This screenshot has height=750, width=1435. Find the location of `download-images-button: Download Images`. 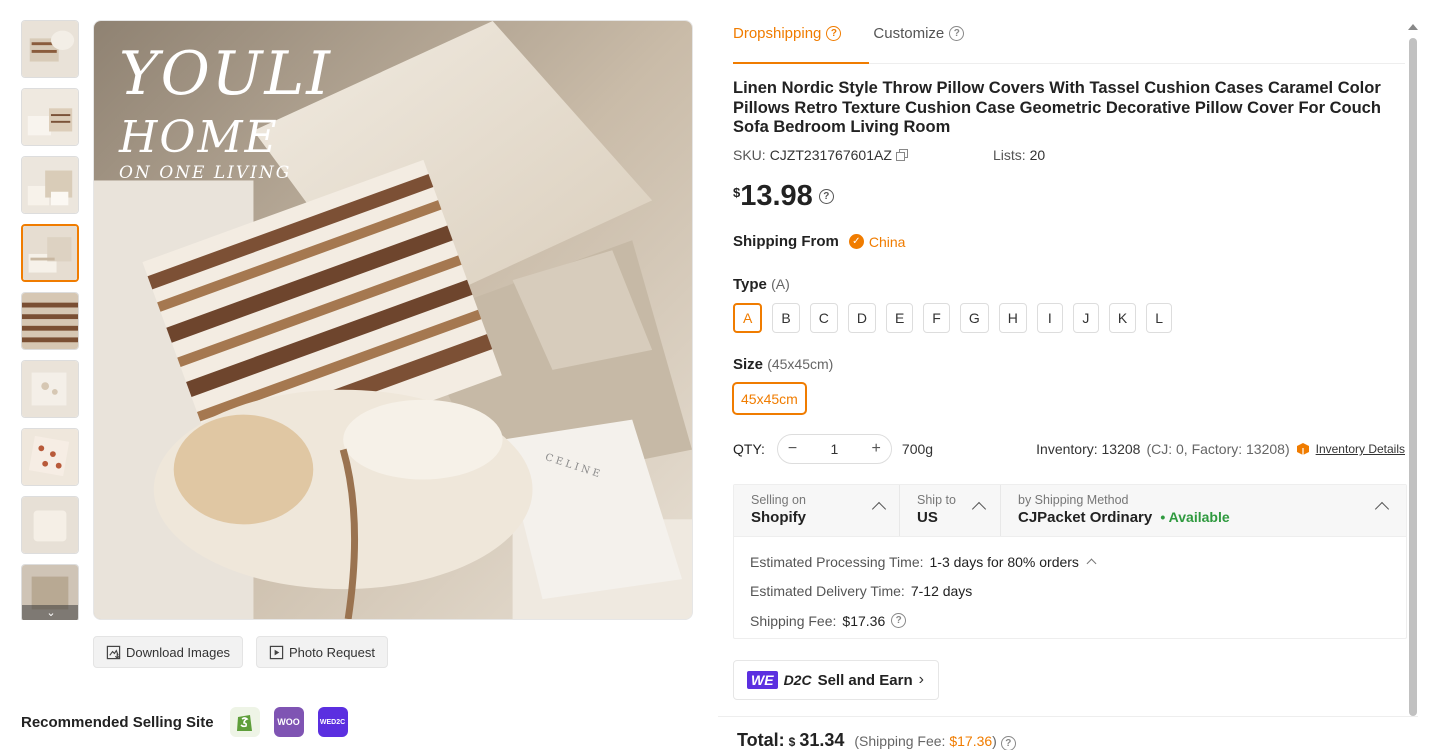

download-images-button: Download Images is located at coordinates (168, 652).